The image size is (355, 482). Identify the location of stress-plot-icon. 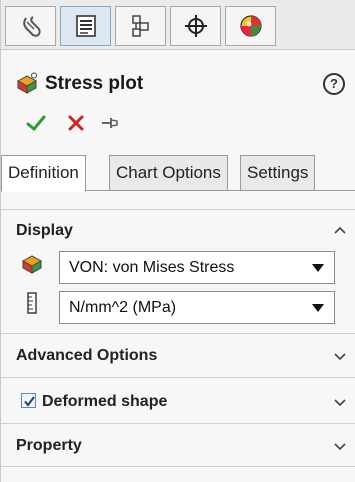
(27, 83).